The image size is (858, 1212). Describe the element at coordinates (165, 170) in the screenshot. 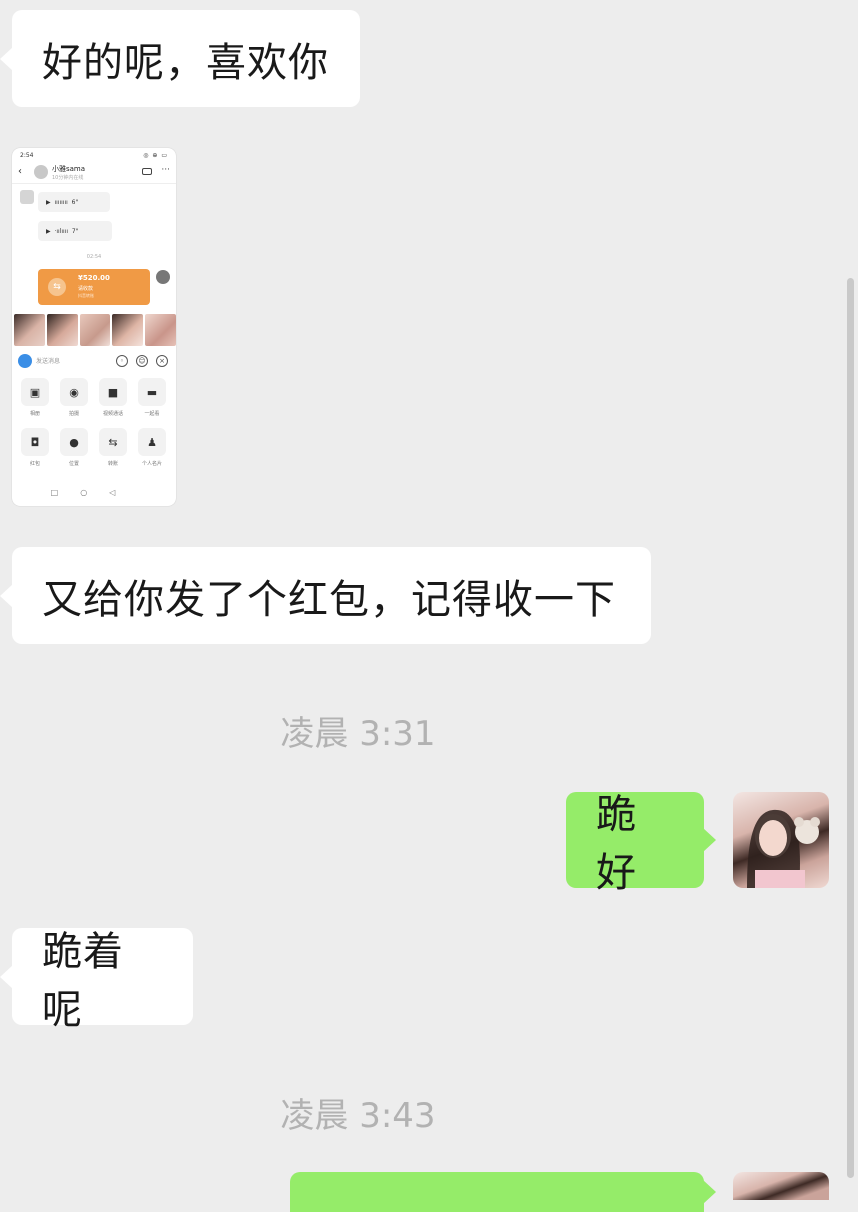

I see `more-icon: ···` at that location.